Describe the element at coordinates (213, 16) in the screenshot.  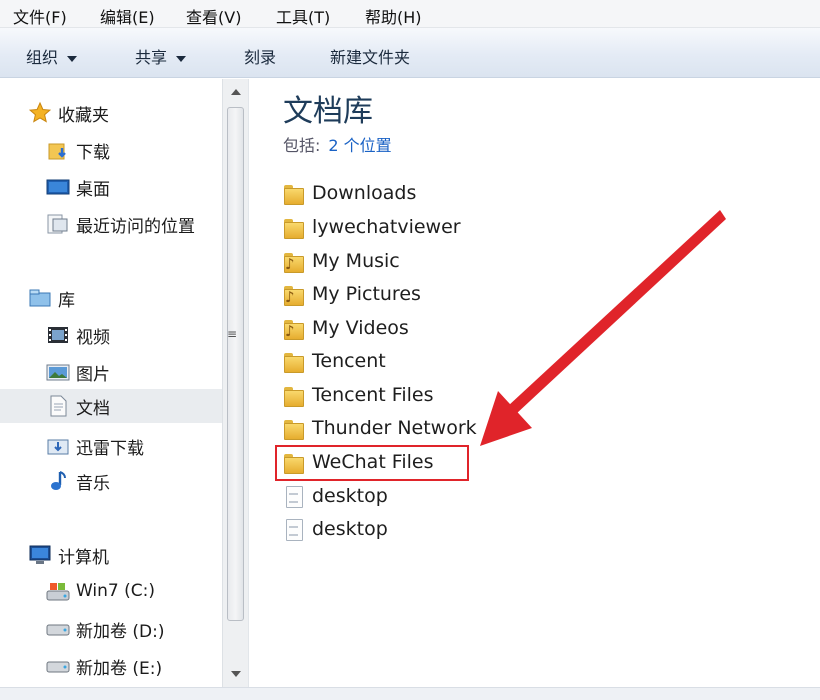
I see `menu-view: 查看(V)` at that location.